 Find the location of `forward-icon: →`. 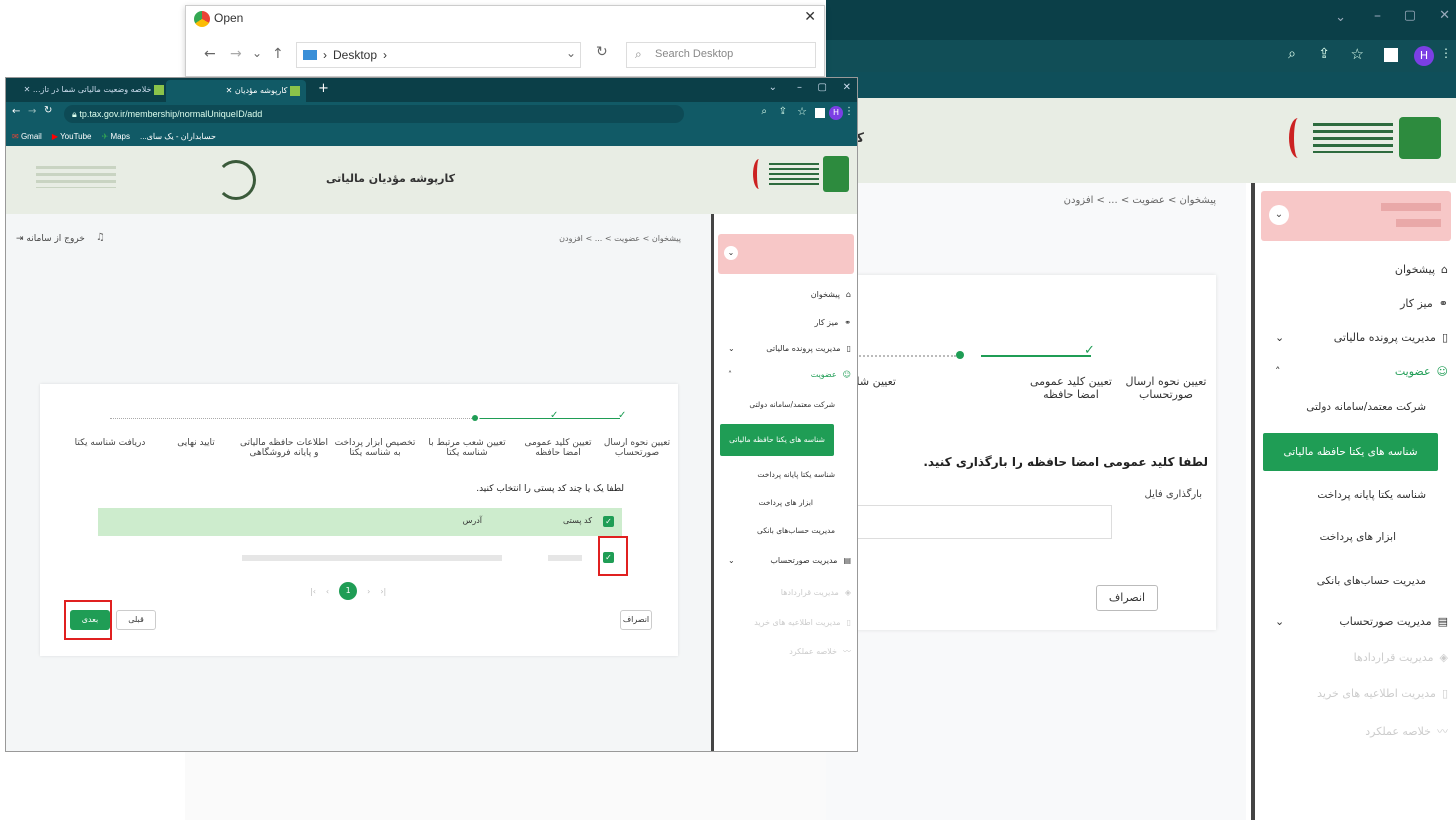

forward-icon: → is located at coordinates (32, 111).